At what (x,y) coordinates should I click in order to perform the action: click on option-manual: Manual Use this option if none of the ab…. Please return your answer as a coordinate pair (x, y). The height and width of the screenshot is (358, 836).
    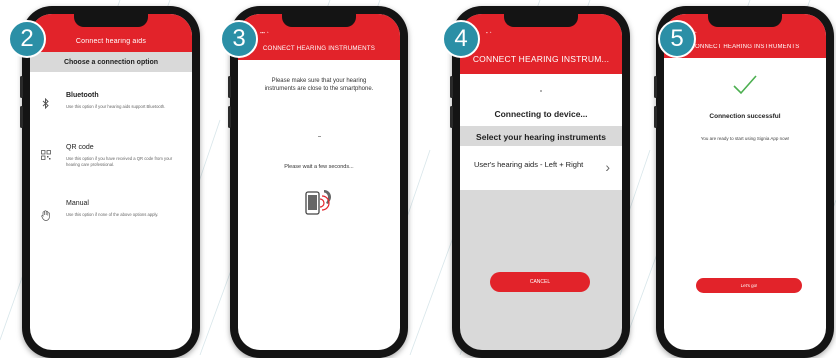
    Looking at the image, I should click on (111, 218).